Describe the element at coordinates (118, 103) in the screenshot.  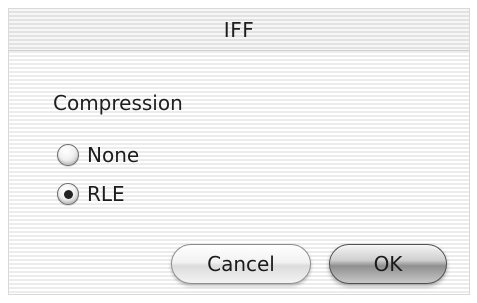
I see `compression-label: Compression` at that location.